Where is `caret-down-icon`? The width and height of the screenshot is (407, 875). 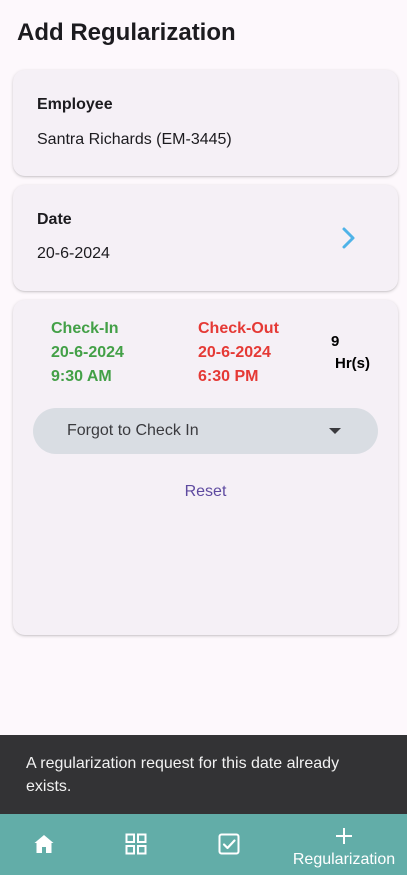 caret-down-icon is located at coordinates (335, 431).